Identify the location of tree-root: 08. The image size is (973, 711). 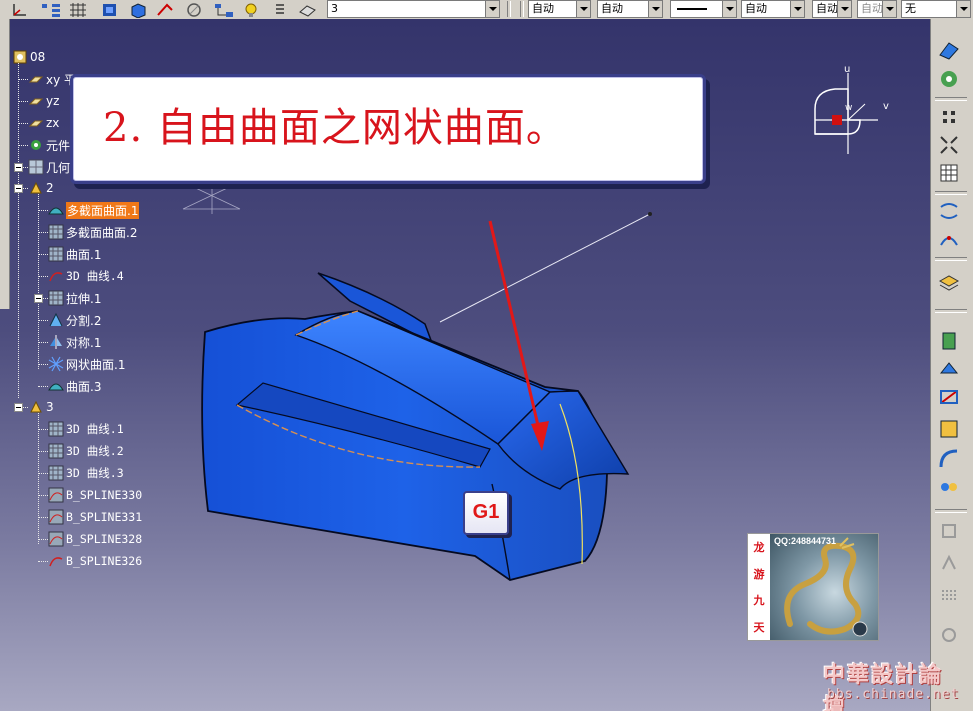
(28, 57).